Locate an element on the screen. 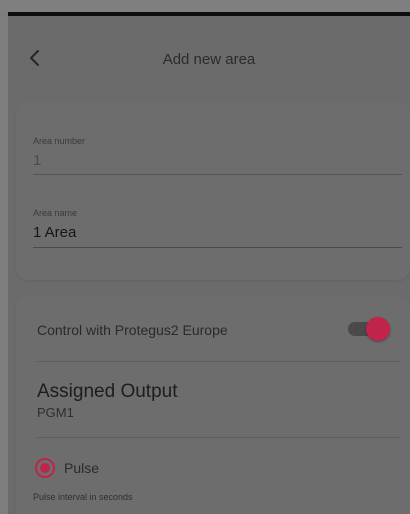 Image resolution: width=410 pixels, height=514 pixels. area-name-underline is located at coordinates (217, 247).